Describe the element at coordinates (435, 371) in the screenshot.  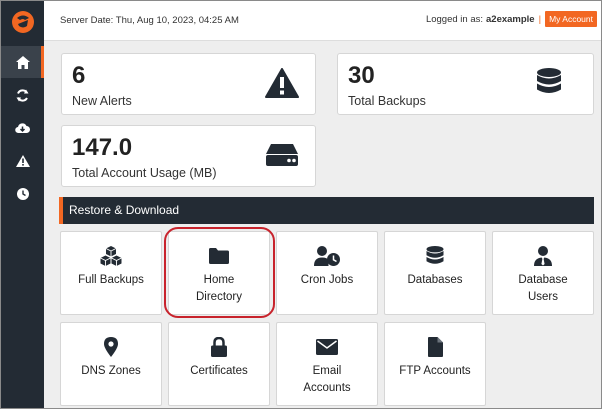
I see `tile-label: FTP Accounts` at that location.